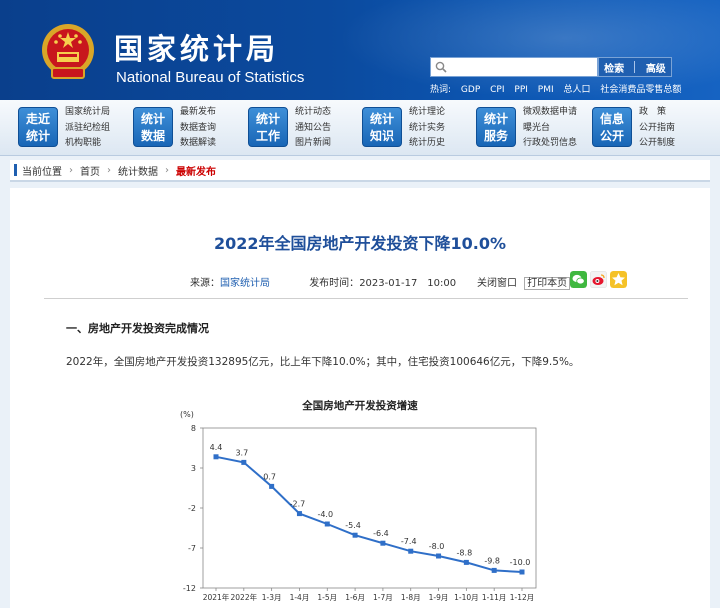 The width and height of the screenshot is (720, 608). Describe the element at coordinates (298, 504) in the screenshot. I see `data-label: -2.7` at that location.